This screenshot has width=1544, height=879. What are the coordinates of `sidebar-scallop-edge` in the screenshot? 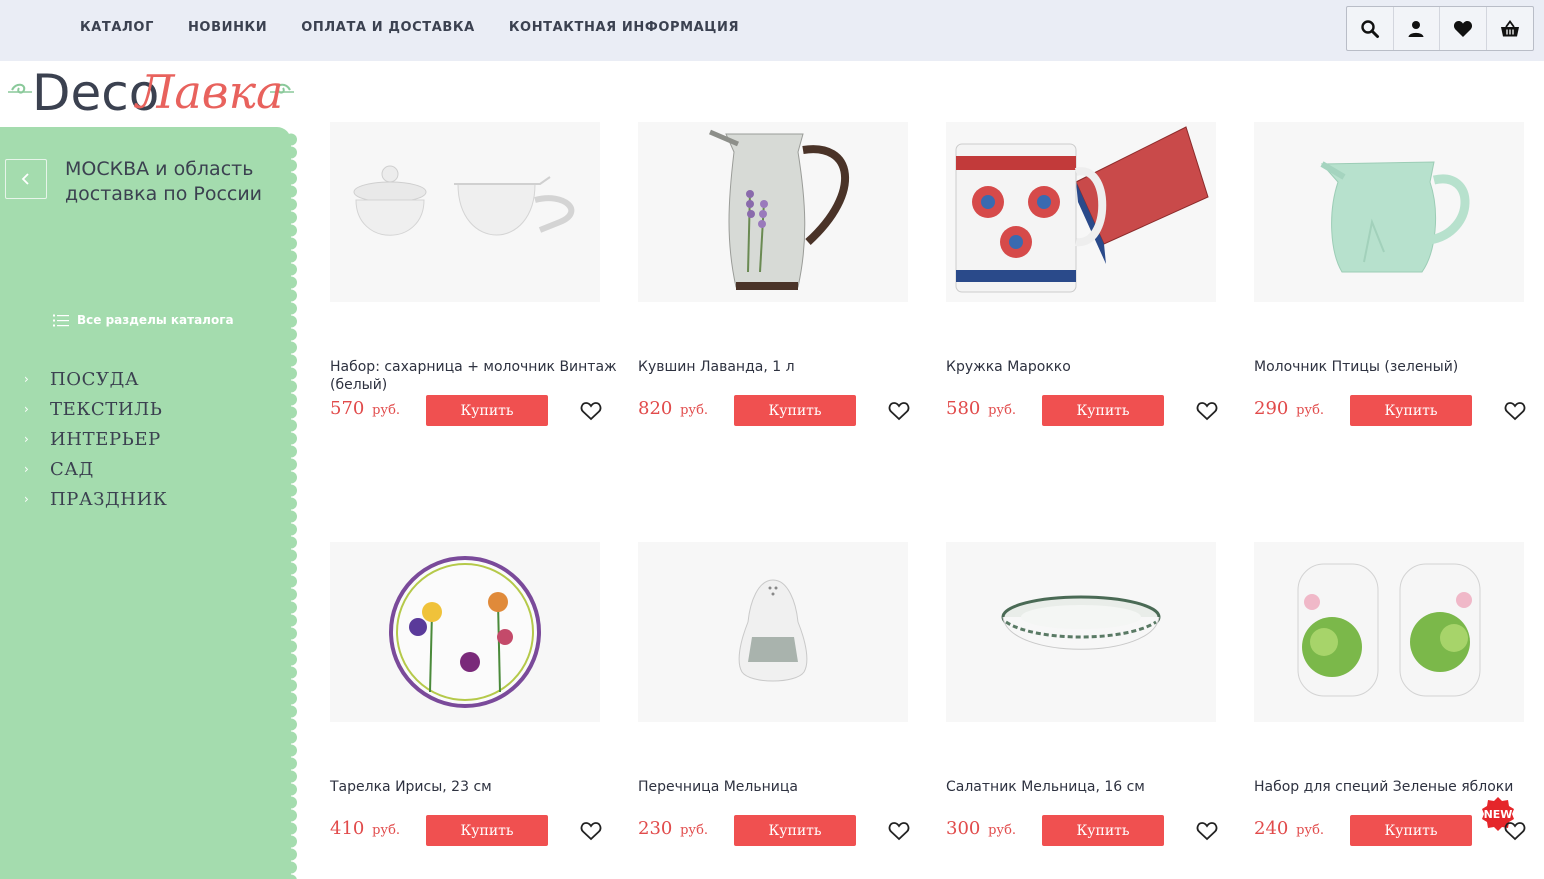 It's located at (291, 506).